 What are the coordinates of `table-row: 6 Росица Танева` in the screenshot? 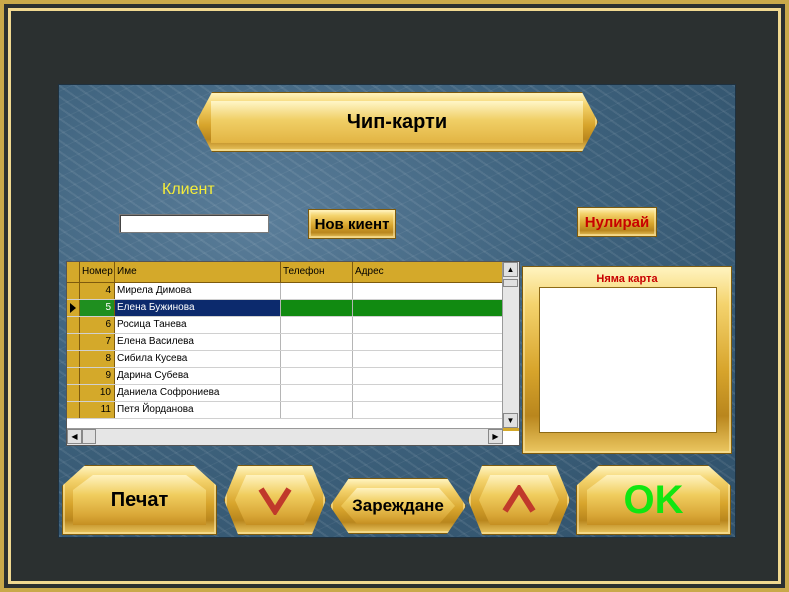 It's located at (286, 325).